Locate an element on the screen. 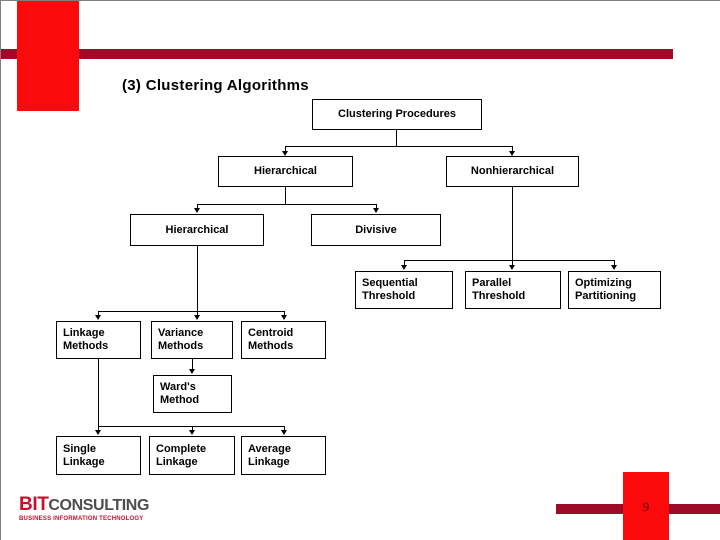 The width and height of the screenshot is (720, 540). header-red-block is located at coordinates (48, 56).